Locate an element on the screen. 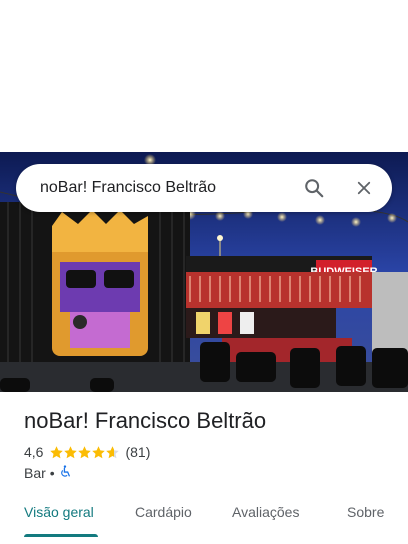 The height and width of the screenshot is (544, 408). wheelchair-icon is located at coordinates (65, 473).